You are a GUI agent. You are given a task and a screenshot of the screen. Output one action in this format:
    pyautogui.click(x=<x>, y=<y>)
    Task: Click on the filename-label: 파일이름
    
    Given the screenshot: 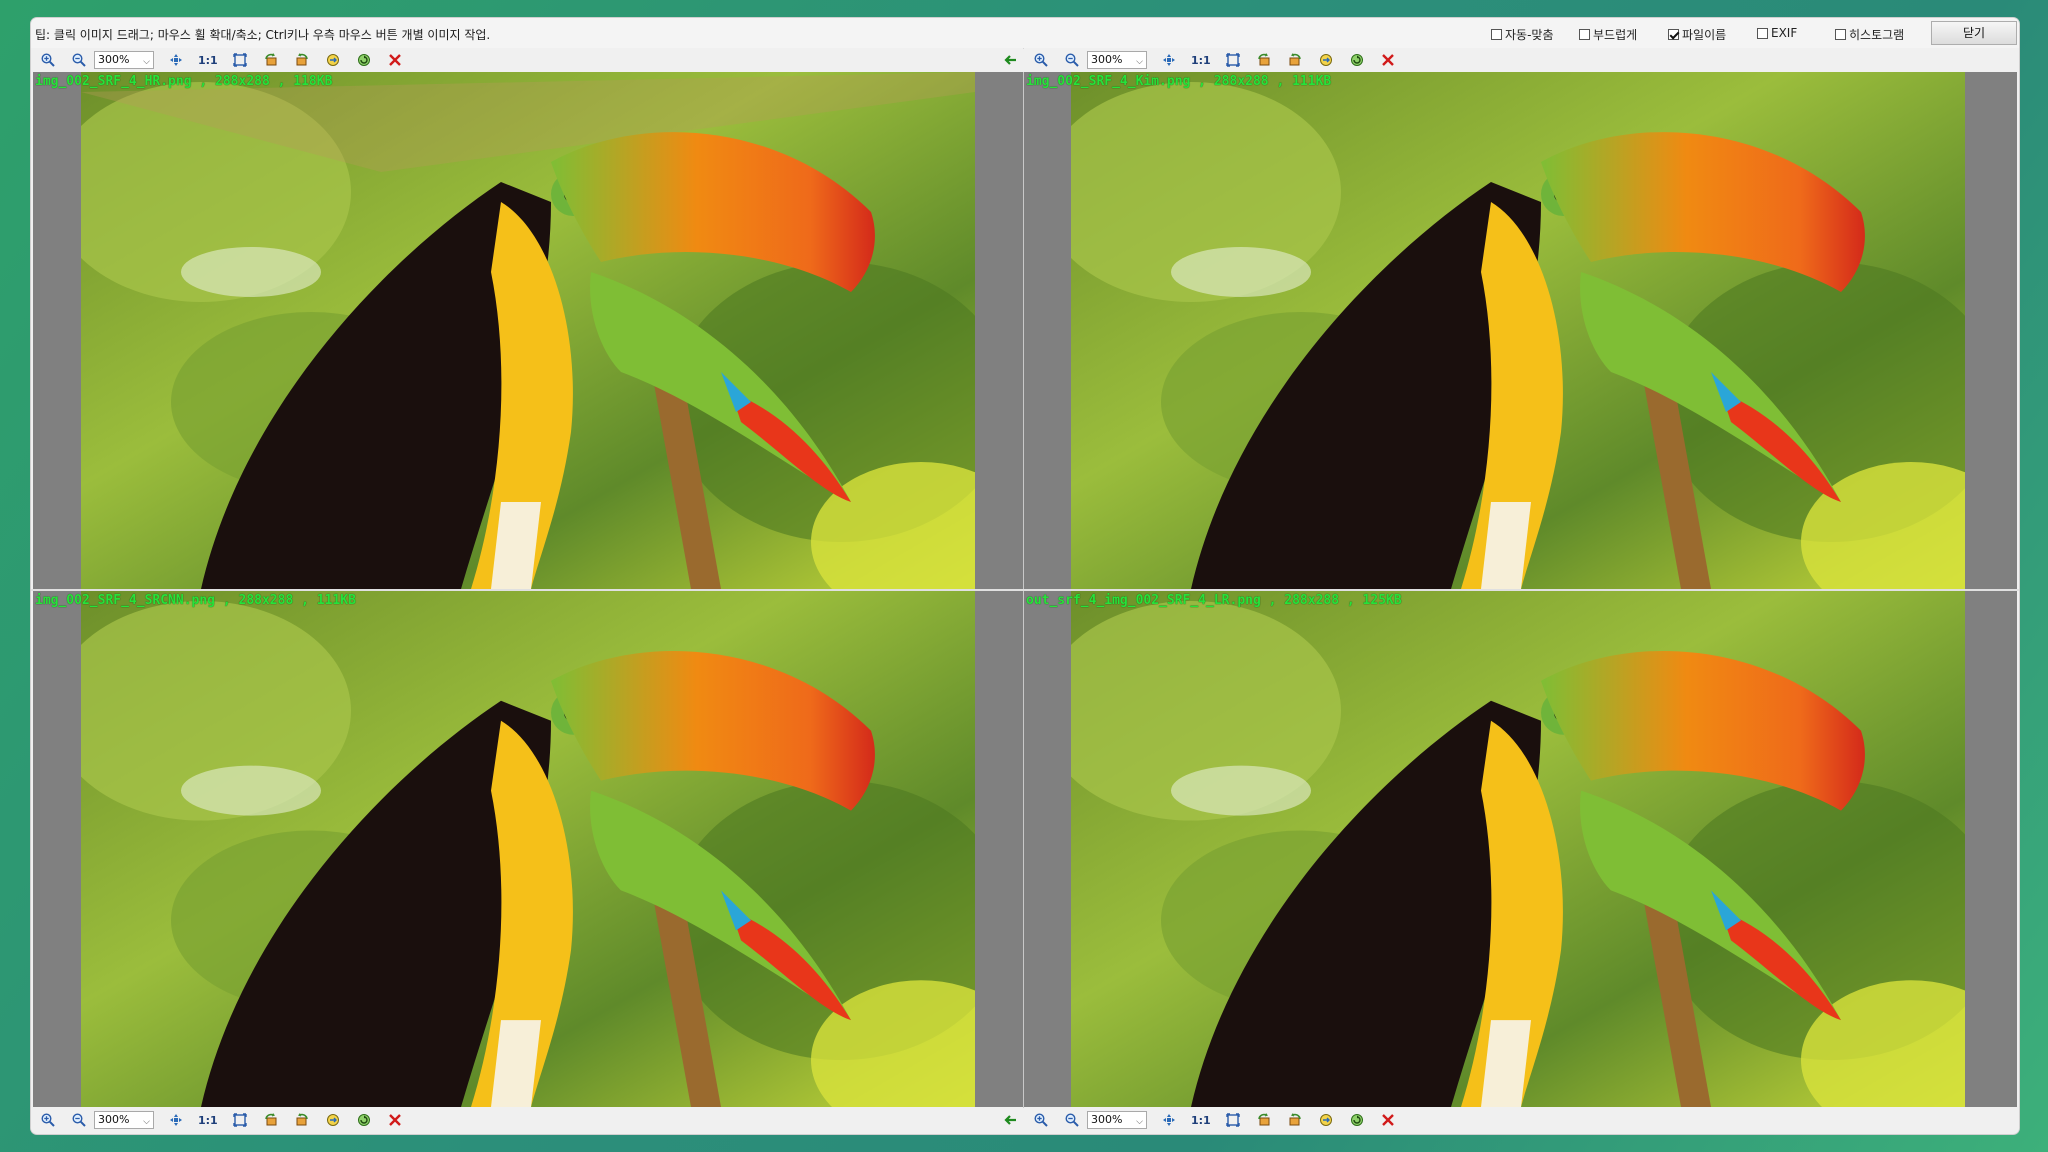 What is the action you would take?
    pyautogui.click(x=1704, y=35)
    